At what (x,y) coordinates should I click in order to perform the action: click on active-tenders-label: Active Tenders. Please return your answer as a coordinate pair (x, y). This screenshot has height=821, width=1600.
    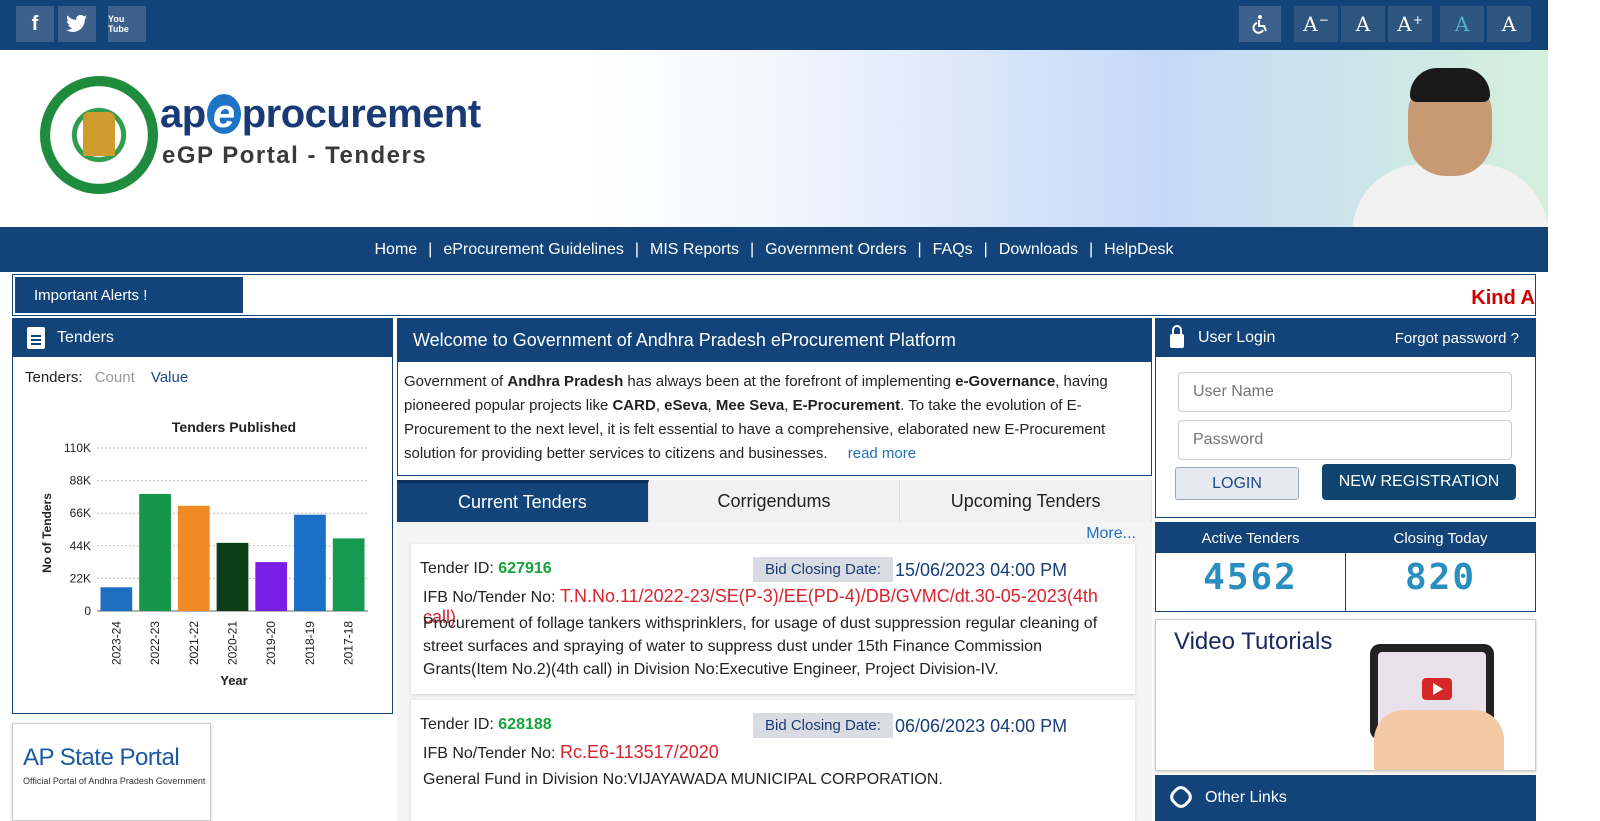
    Looking at the image, I should click on (1250, 538).